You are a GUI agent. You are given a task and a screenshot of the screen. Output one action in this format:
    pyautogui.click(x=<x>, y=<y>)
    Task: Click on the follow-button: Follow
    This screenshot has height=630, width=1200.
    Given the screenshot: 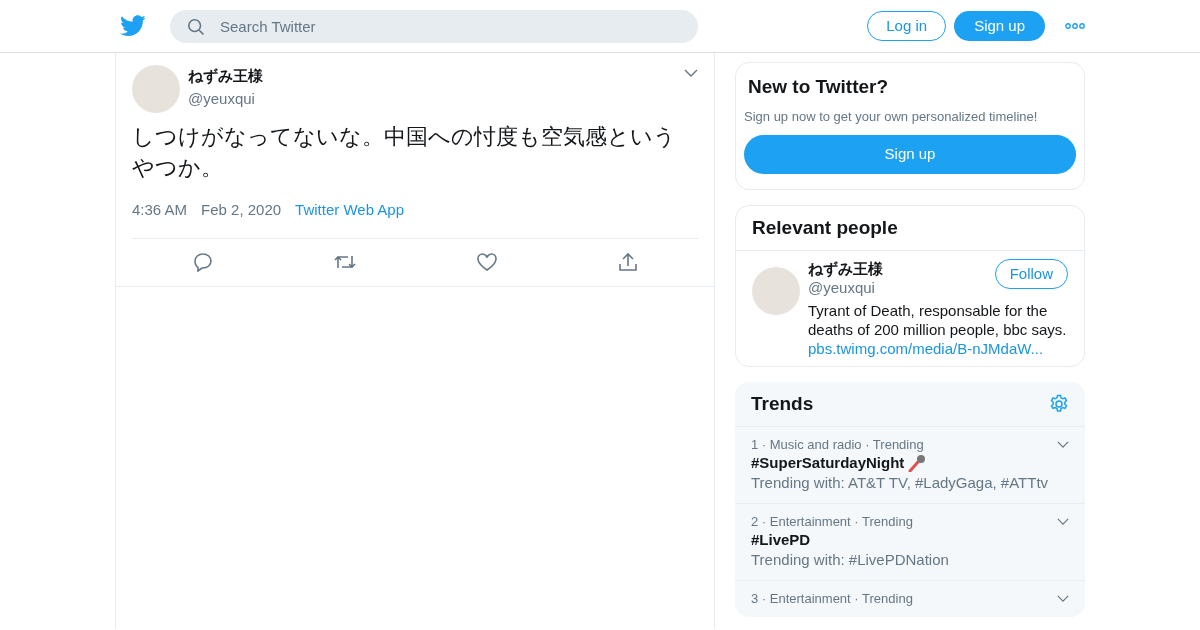 What is the action you would take?
    pyautogui.click(x=1031, y=273)
    